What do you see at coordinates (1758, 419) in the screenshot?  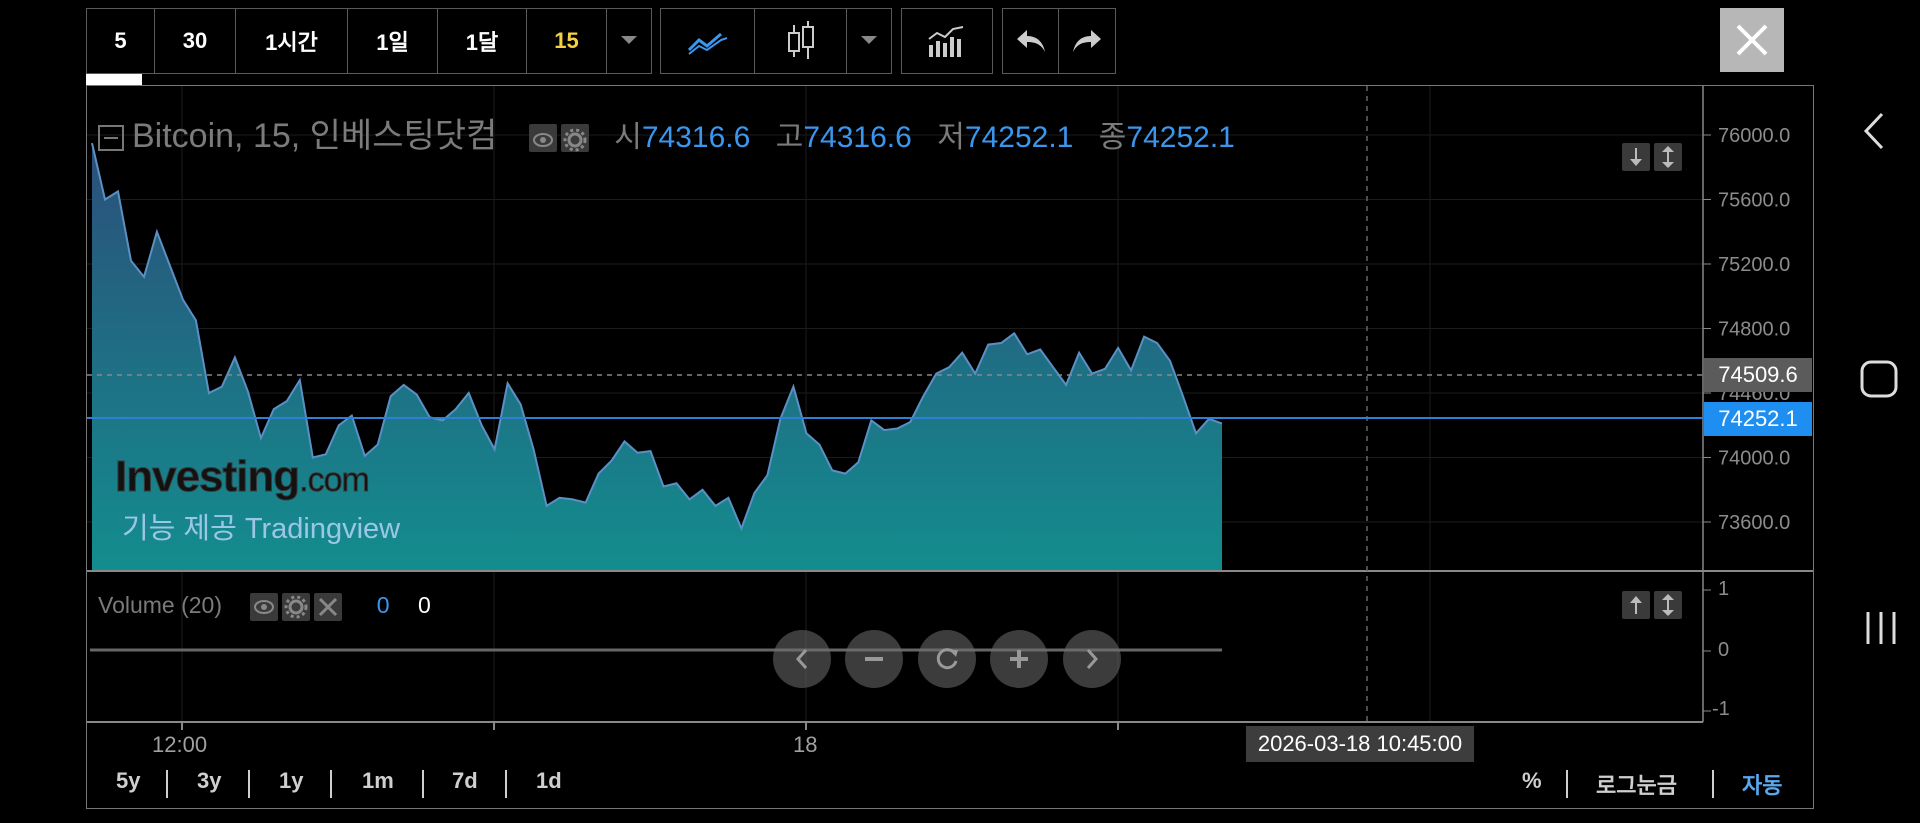 I see `current-price-label: 74252.1` at bounding box center [1758, 419].